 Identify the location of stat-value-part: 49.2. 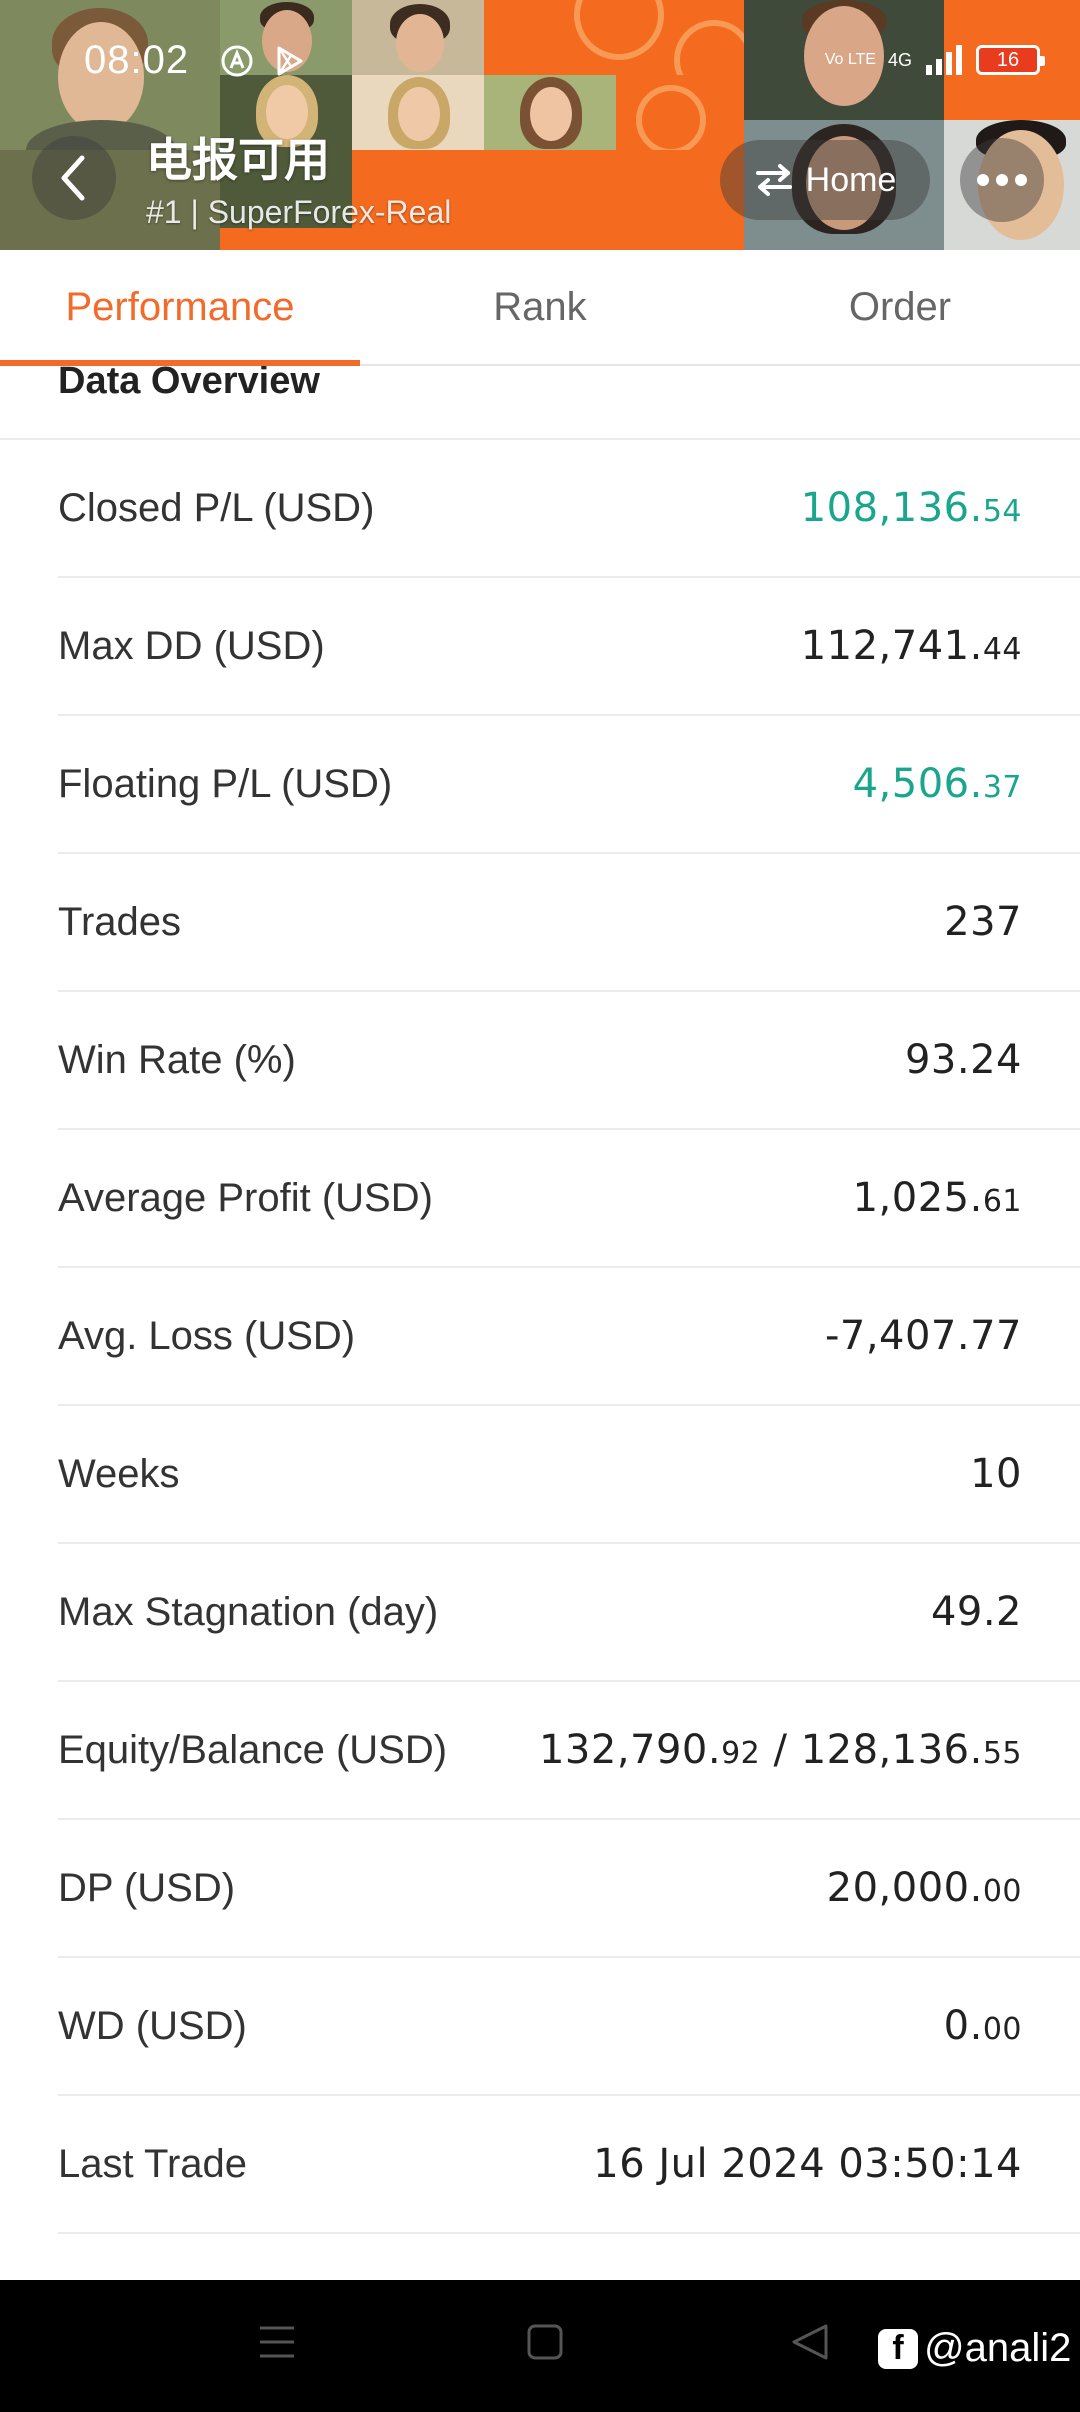
(976, 1612).